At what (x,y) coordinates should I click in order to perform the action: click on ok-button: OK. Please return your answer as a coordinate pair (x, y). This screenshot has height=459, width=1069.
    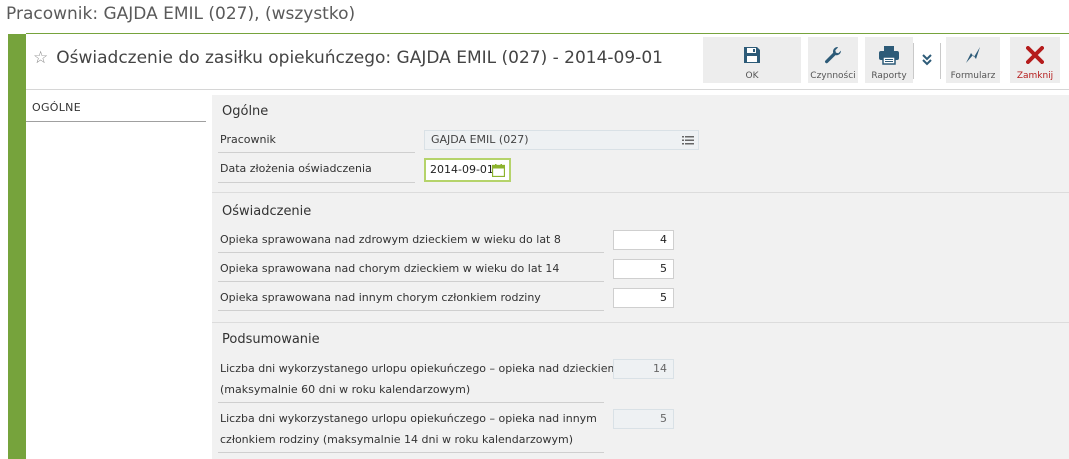
    Looking at the image, I should click on (752, 60).